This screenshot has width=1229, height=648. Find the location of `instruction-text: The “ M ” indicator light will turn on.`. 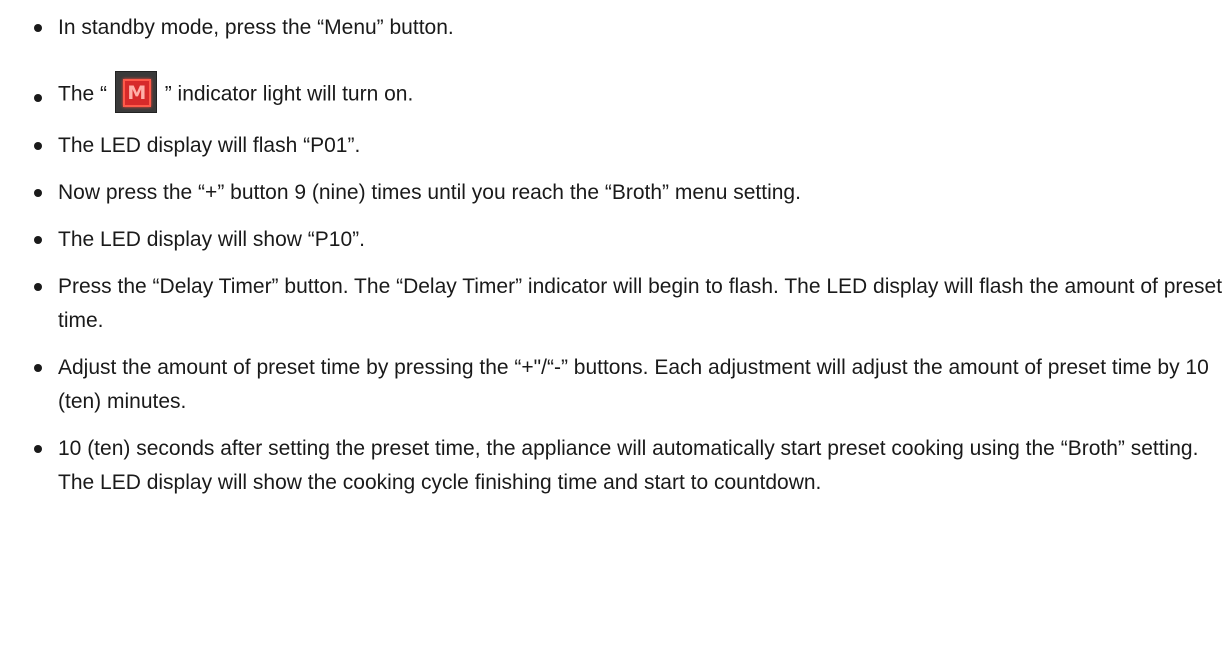

instruction-text: The “ M ” indicator light will turn on. is located at coordinates (640, 92).